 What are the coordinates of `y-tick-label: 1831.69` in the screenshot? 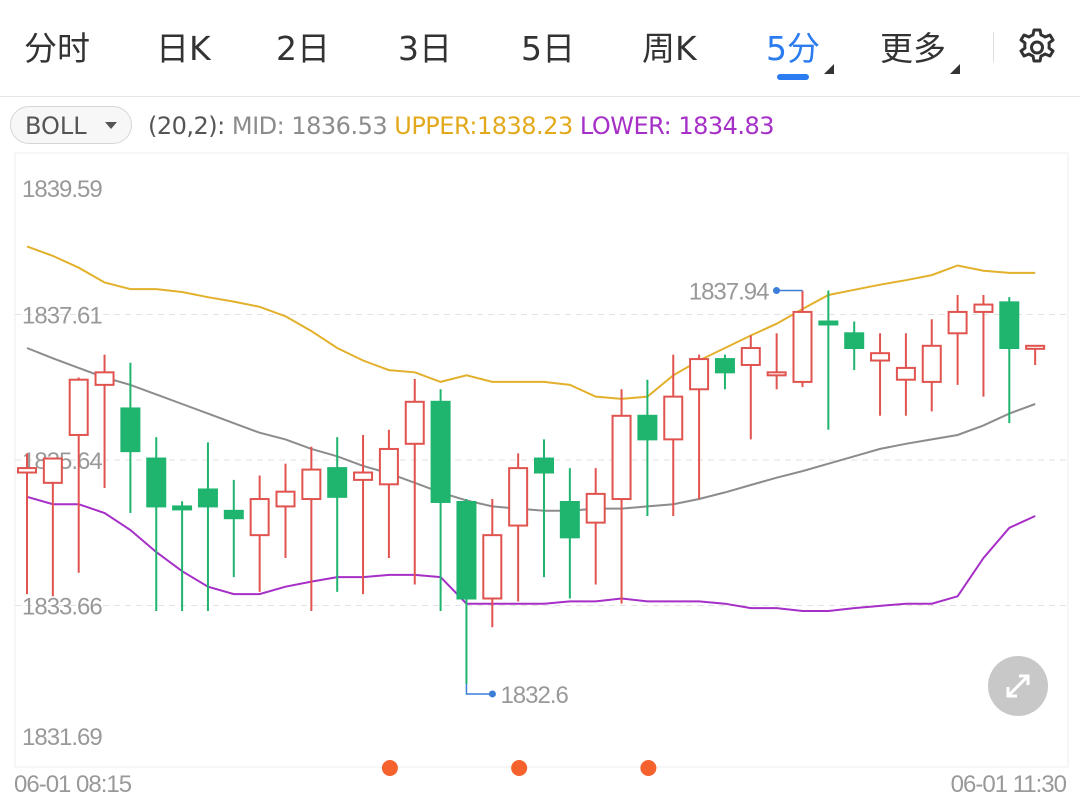 It's located at (62, 737).